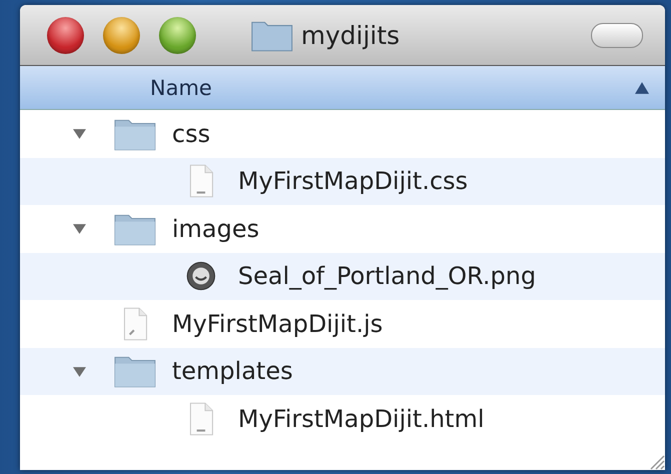 The height and width of the screenshot is (474, 671). I want to click on window-title: mydijits, so click(350, 35).